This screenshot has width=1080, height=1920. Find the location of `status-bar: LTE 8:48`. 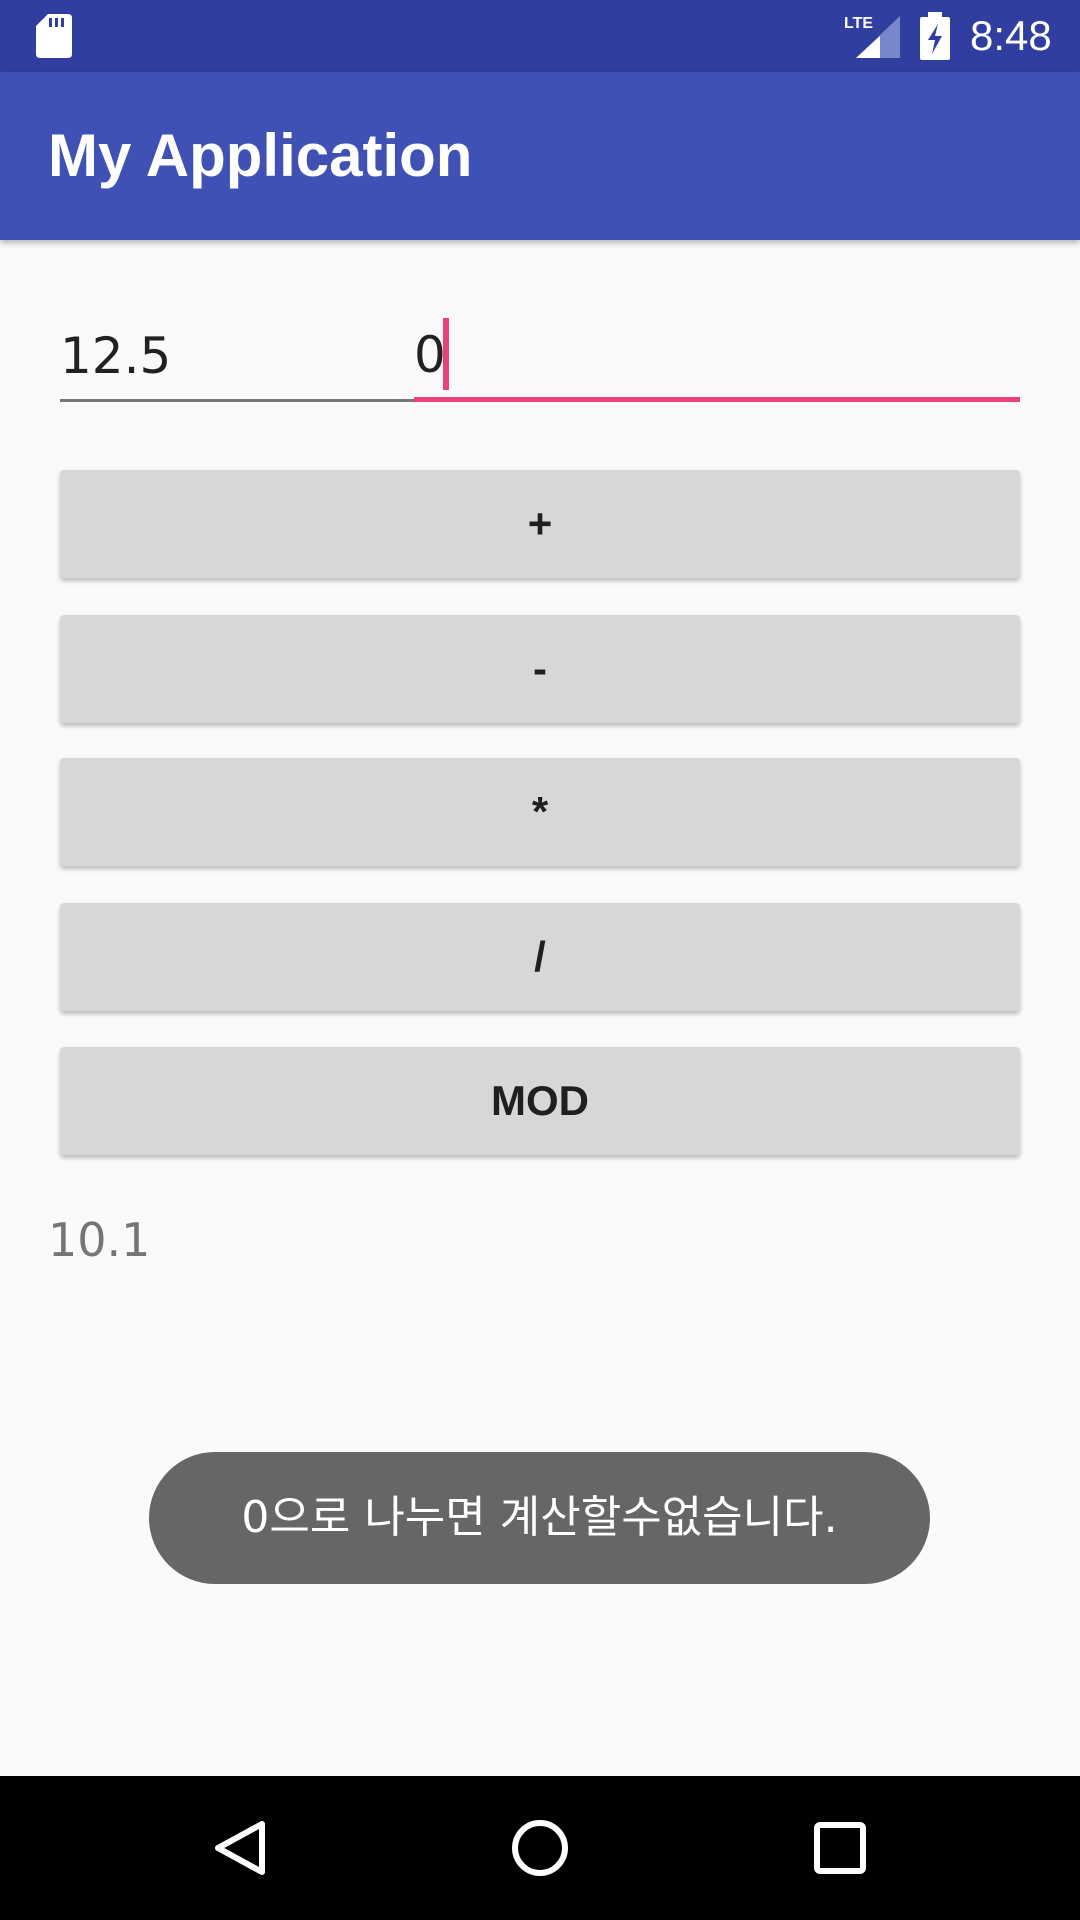

status-bar: LTE 8:48 is located at coordinates (540, 36).